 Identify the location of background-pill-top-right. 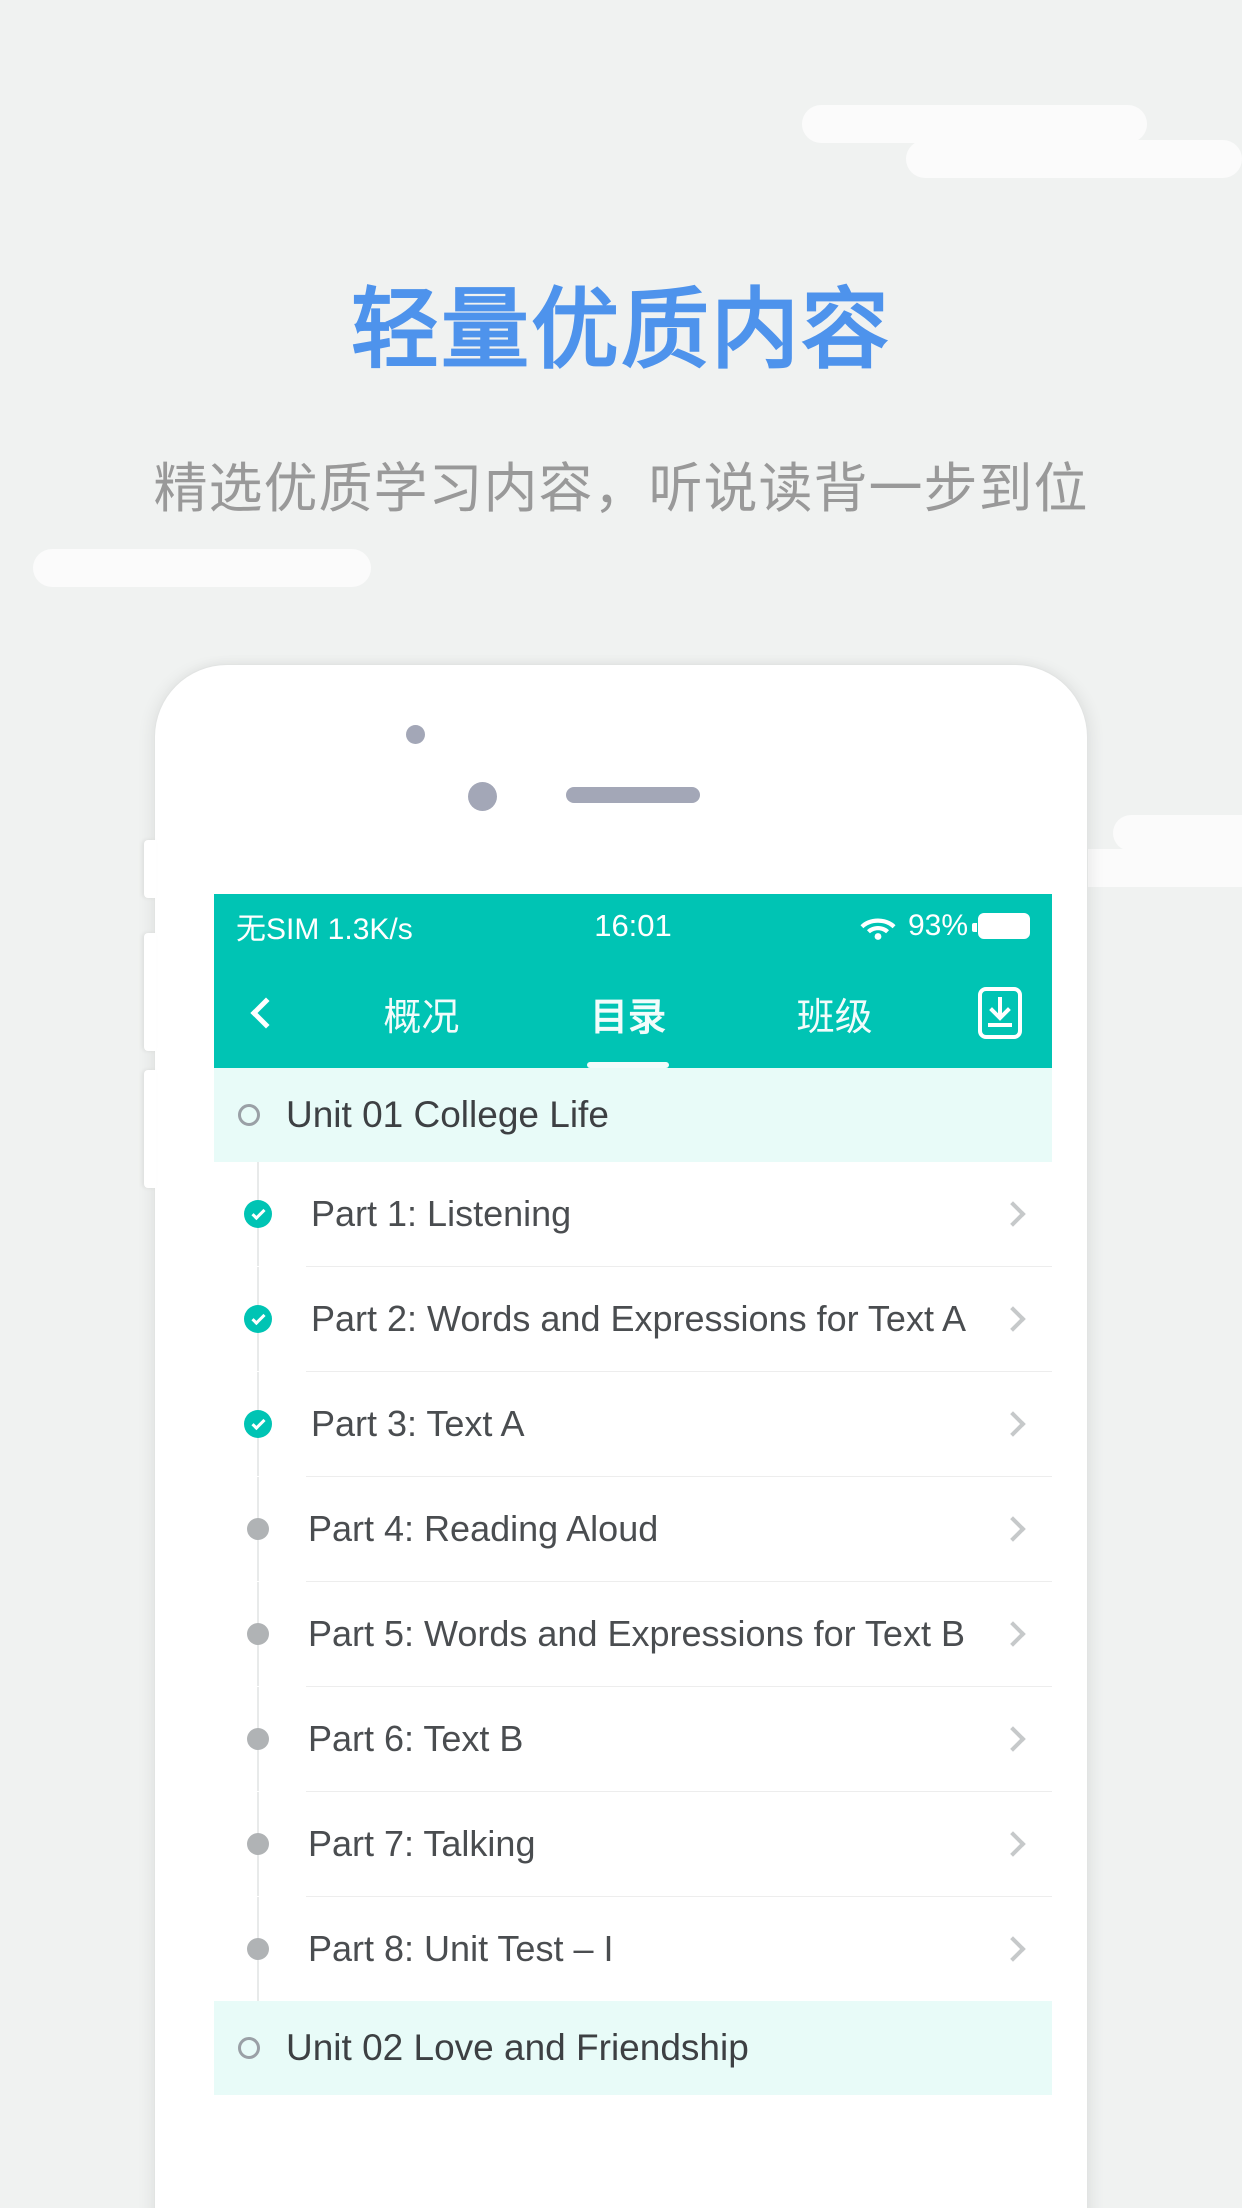
(1074, 159).